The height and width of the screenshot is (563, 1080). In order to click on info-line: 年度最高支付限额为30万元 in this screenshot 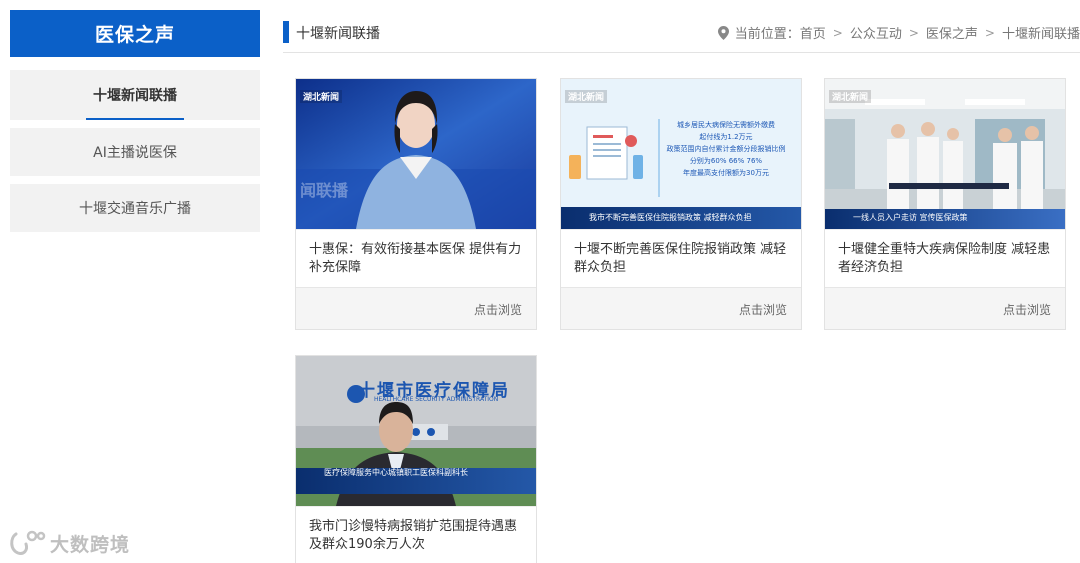, I will do `click(726, 173)`.